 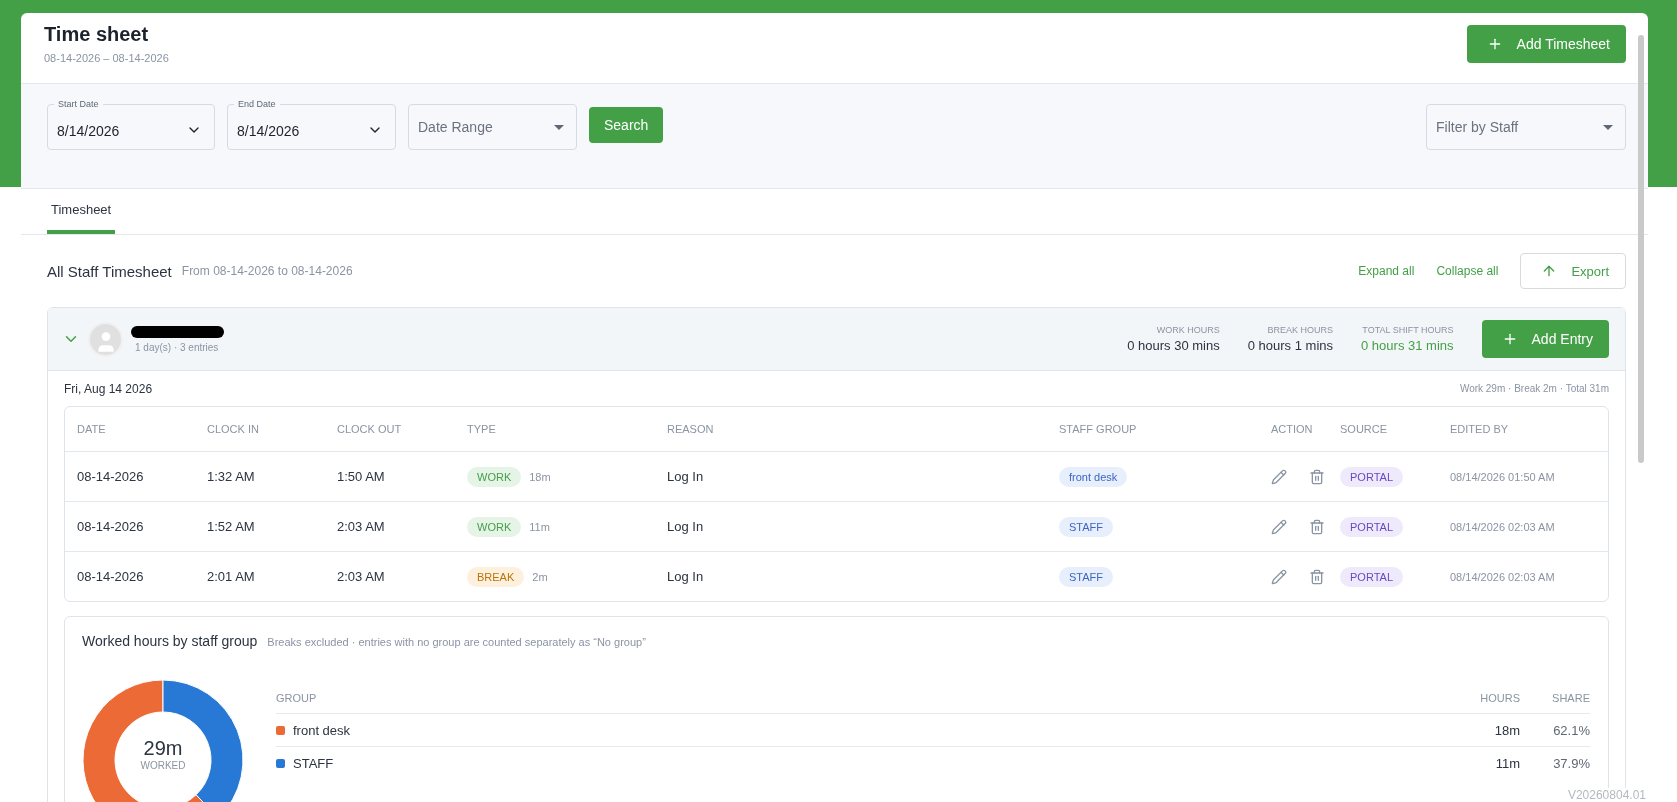 I want to click on group-name: front desk, so click(x=322, y=730).